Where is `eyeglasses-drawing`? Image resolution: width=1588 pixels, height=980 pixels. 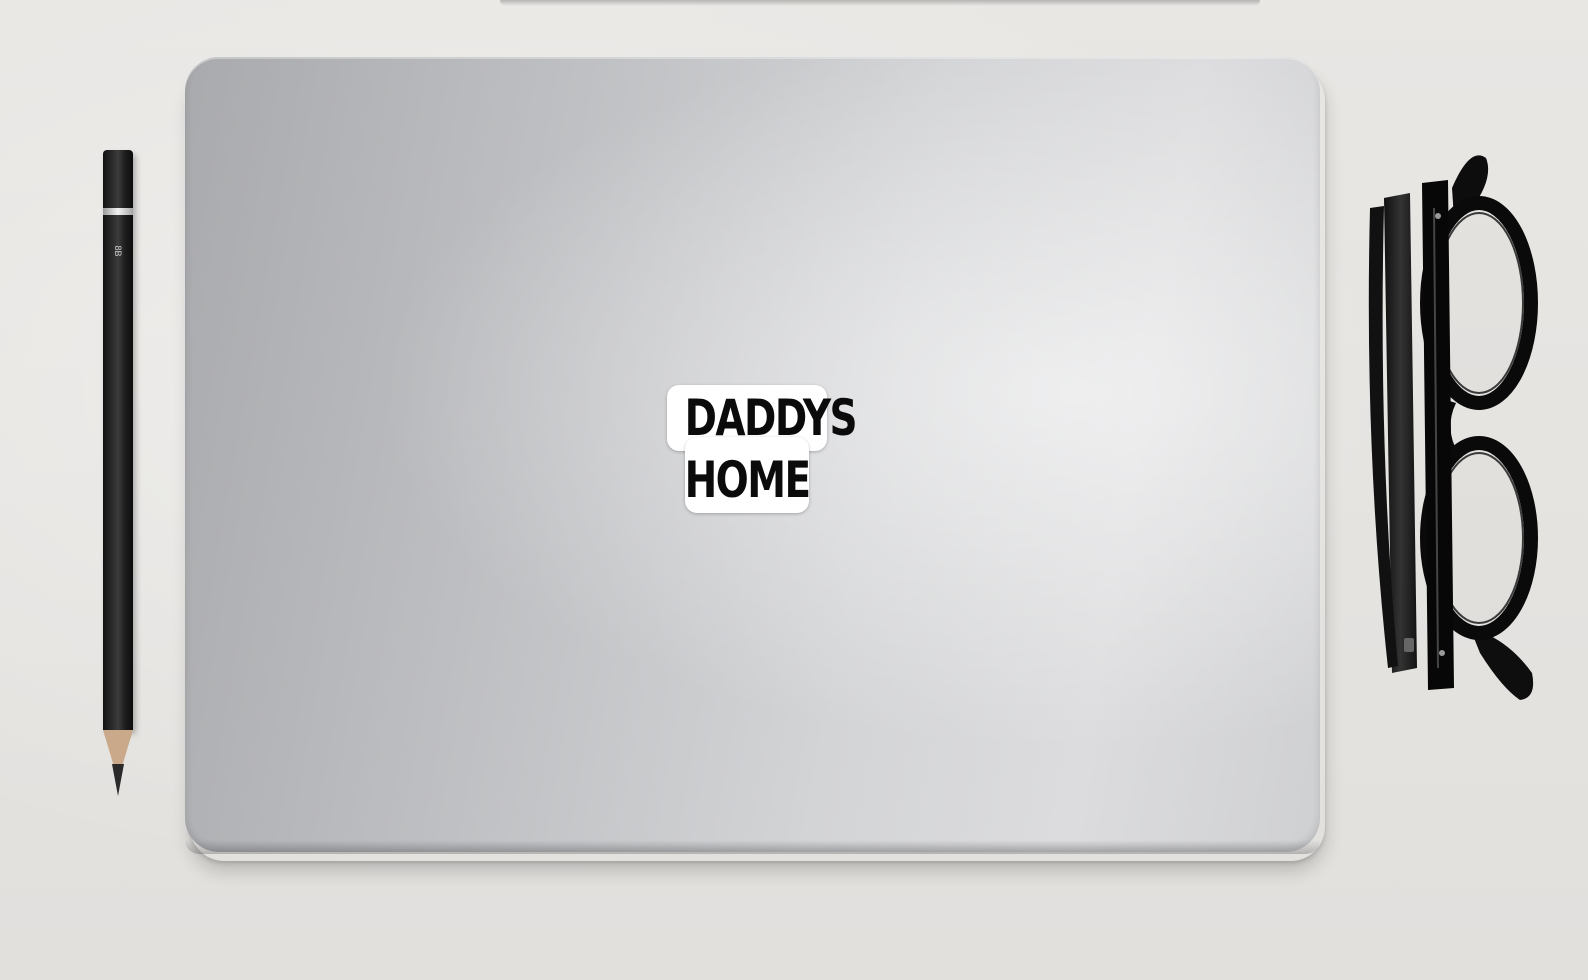
eyeglasses-drawing is located at coordinates (1453, 427).